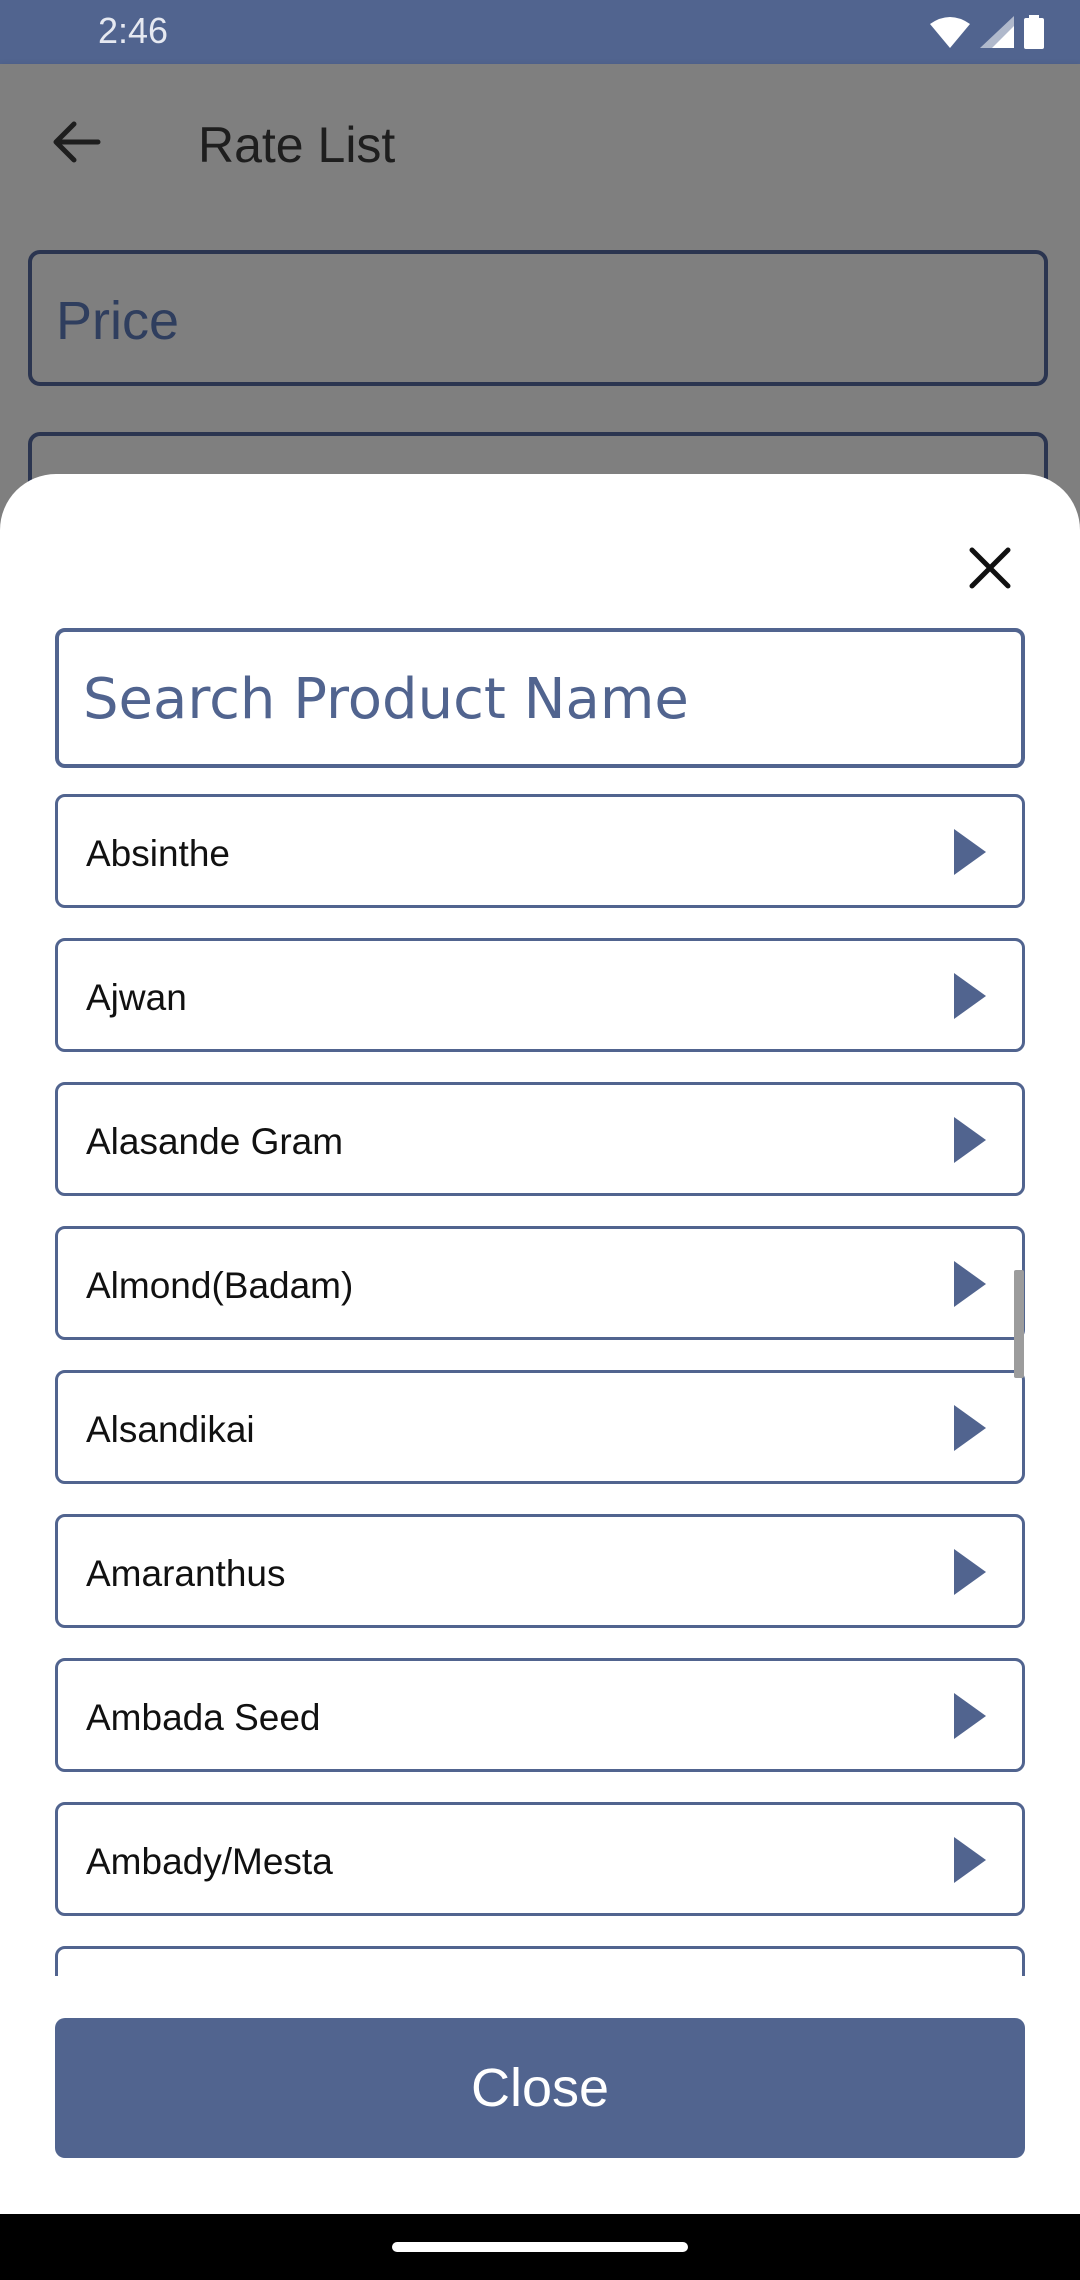 This screenshot has height=2280, width=1080. I want to click on list-item: Ambada Seed, so click(540, 1715).